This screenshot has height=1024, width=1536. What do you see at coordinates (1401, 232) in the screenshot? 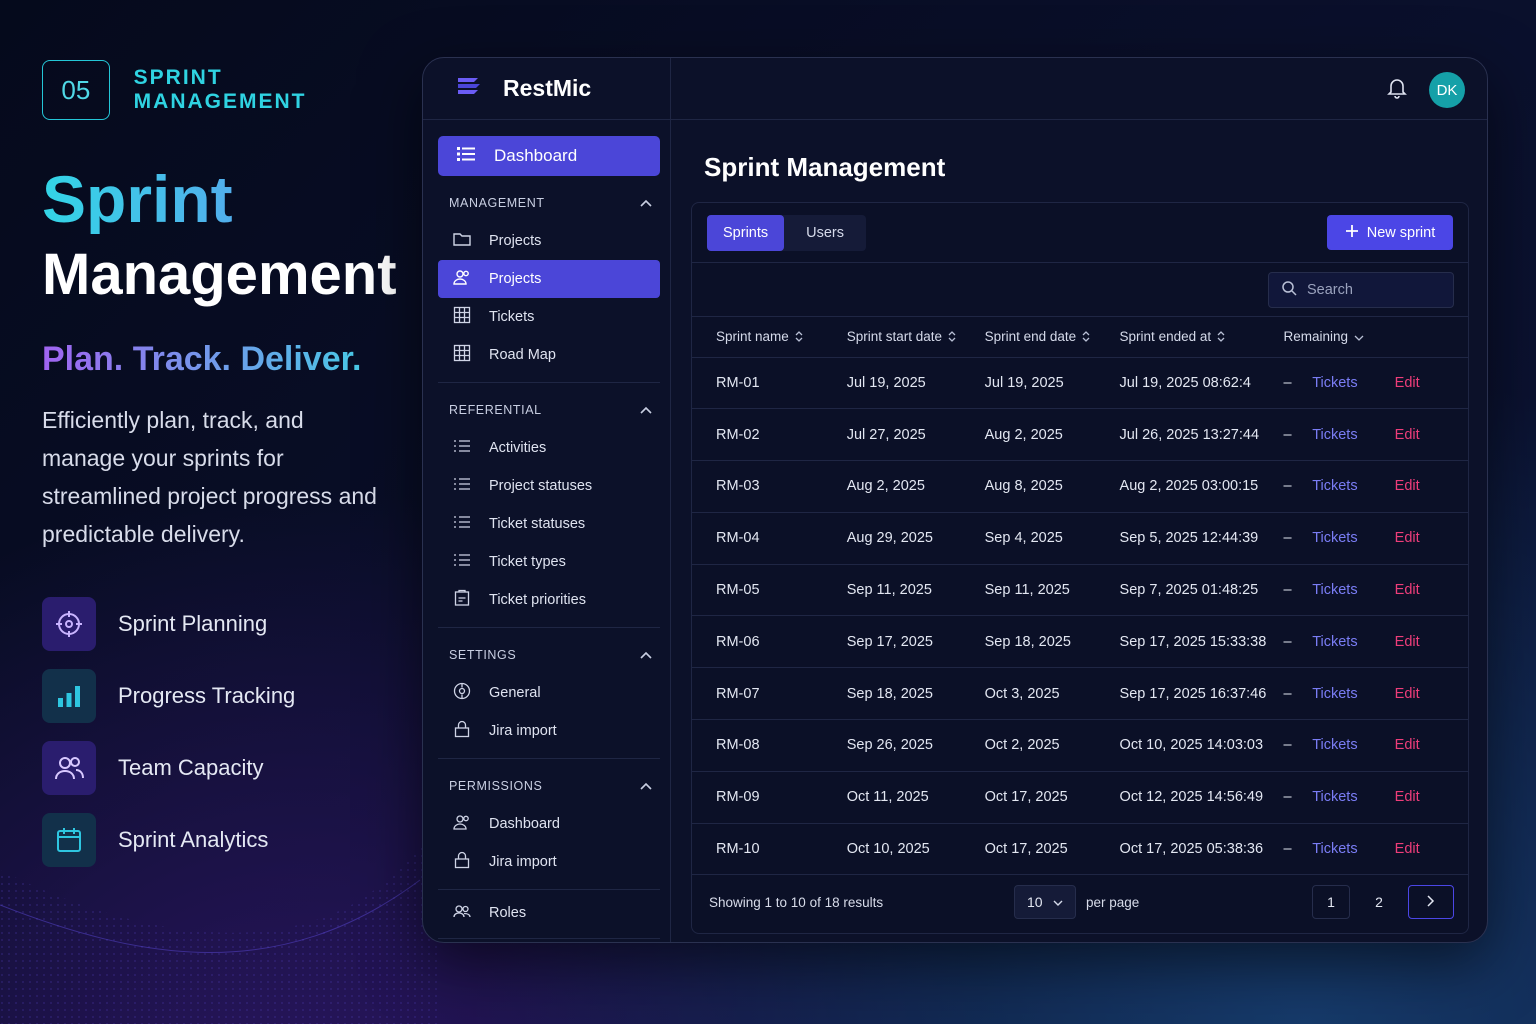
I see `new-sprint-label: New sprint` at bounding box center [1401, 232].